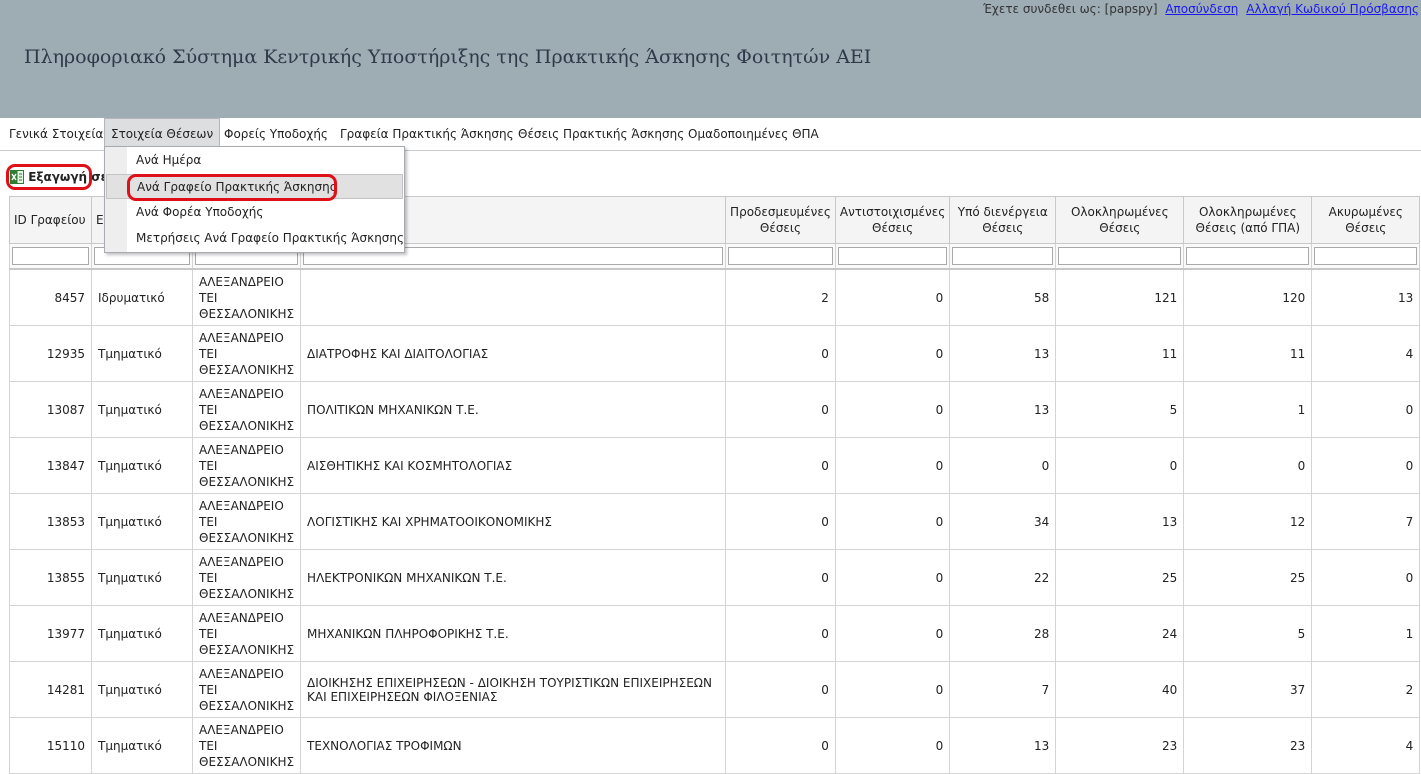 The height and width of the screenshot is (774, 1421). Describe the element at coordinates (1366, 220) in the screenshot. I see `column-header-cancelled: Ακυρωμένες Θέσεις` at that location.